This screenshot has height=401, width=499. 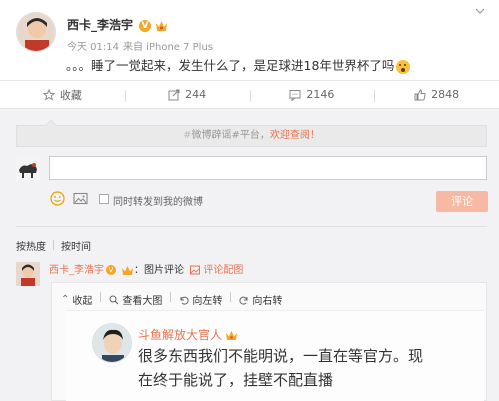 I want to click on notice-hash: #, so click(x=187, y=135).